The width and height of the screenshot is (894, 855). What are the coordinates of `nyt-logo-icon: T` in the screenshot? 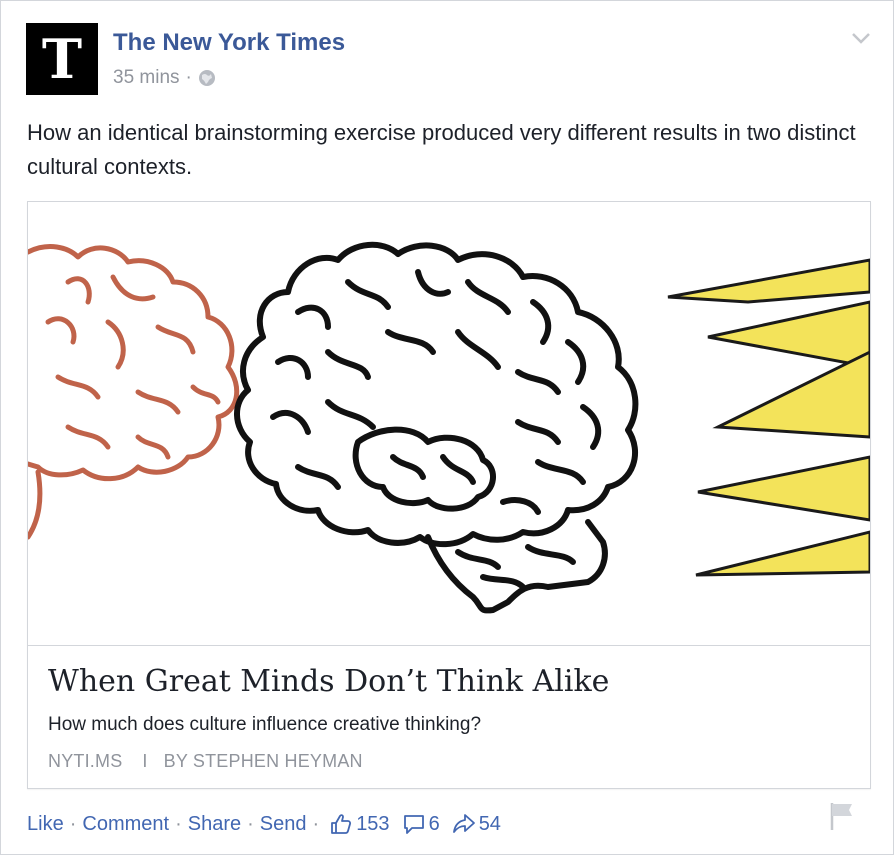 It's located at (62, 59).